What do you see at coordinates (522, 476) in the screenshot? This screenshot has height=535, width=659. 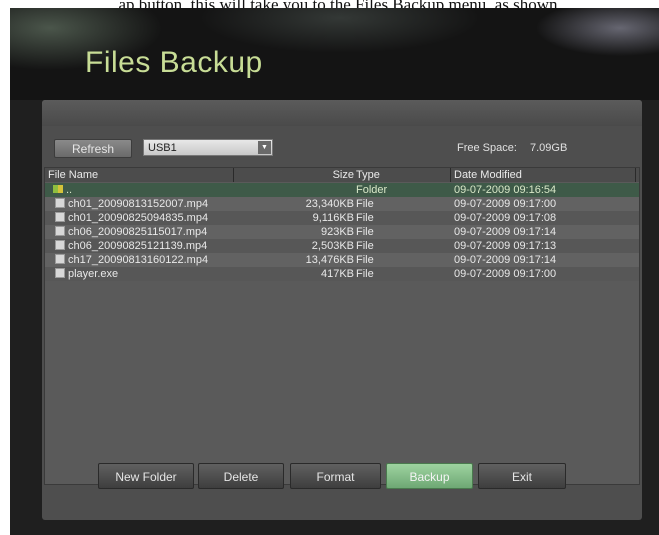 I see `exit-button: Exit` at bounding box center [522, 476].